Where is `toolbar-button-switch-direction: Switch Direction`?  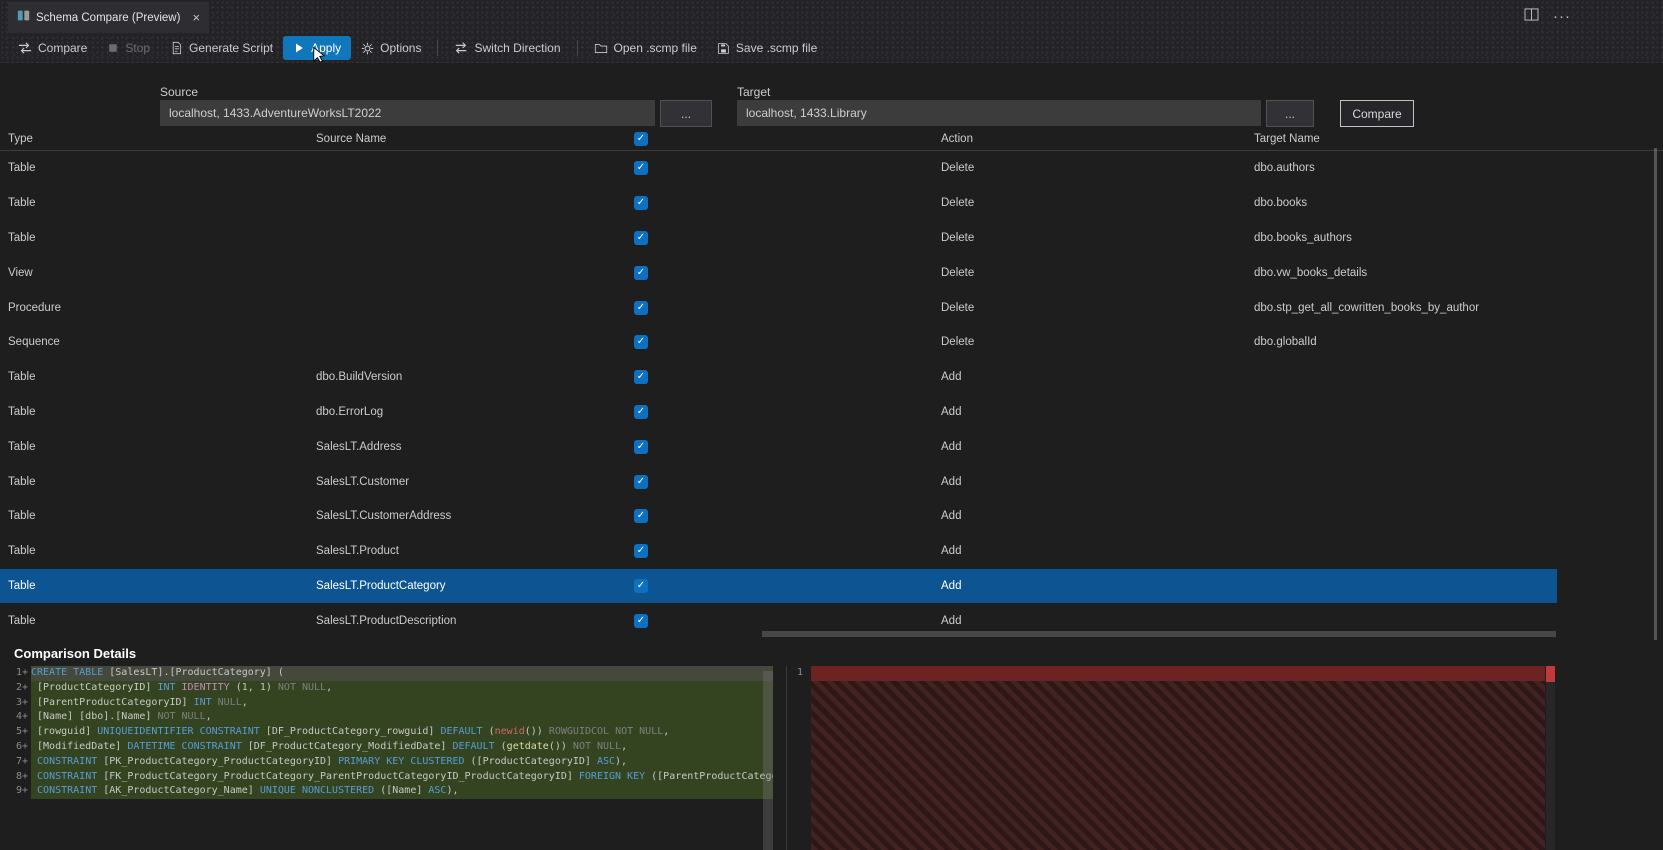 toolbar-button-switch-direction: Switch Direction is located at coordinates (507, 48).